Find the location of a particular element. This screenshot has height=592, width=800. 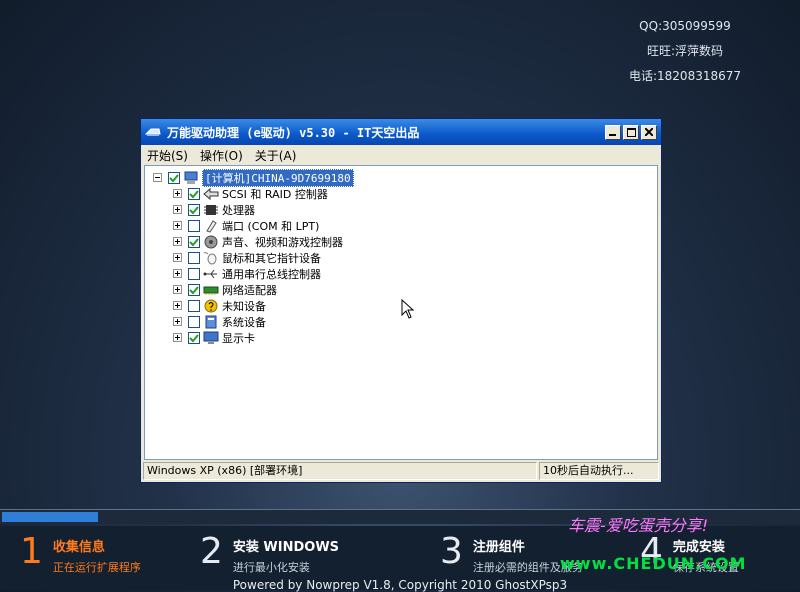

item-label: 鼠标和其它指针设备 is located at coordinates (271, 258).